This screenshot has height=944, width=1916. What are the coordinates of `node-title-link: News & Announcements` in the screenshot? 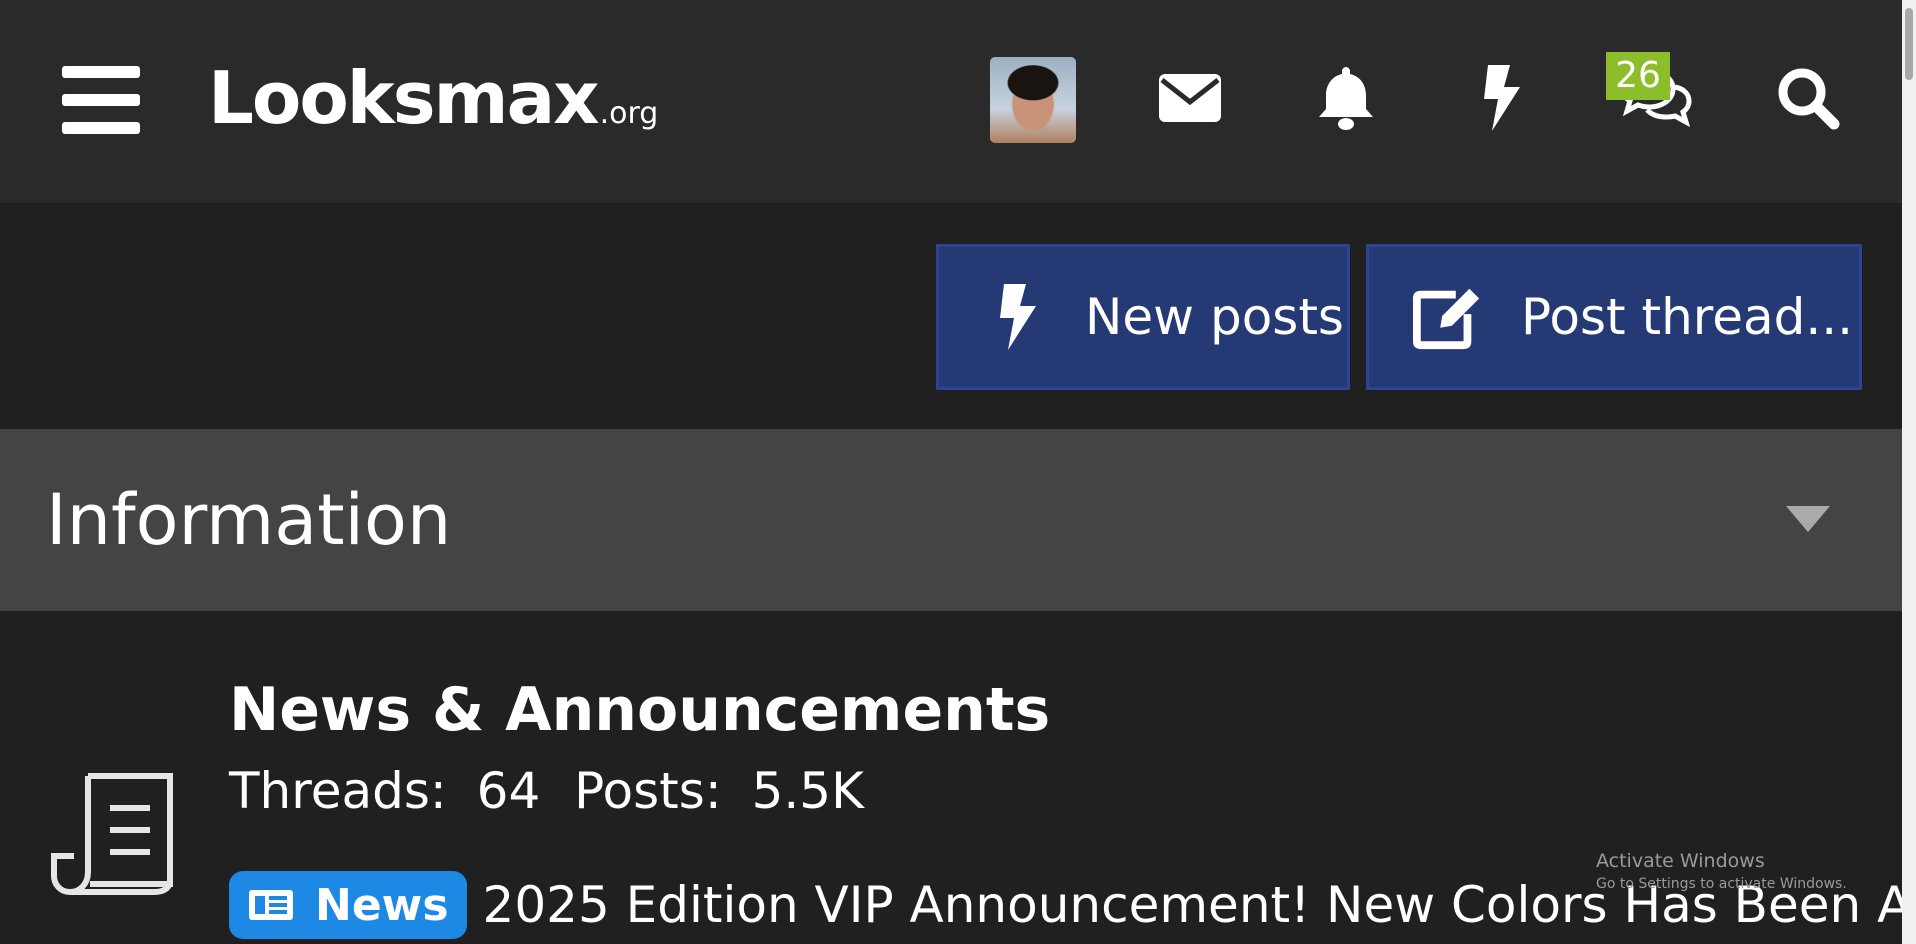 It's located at (639, 710).